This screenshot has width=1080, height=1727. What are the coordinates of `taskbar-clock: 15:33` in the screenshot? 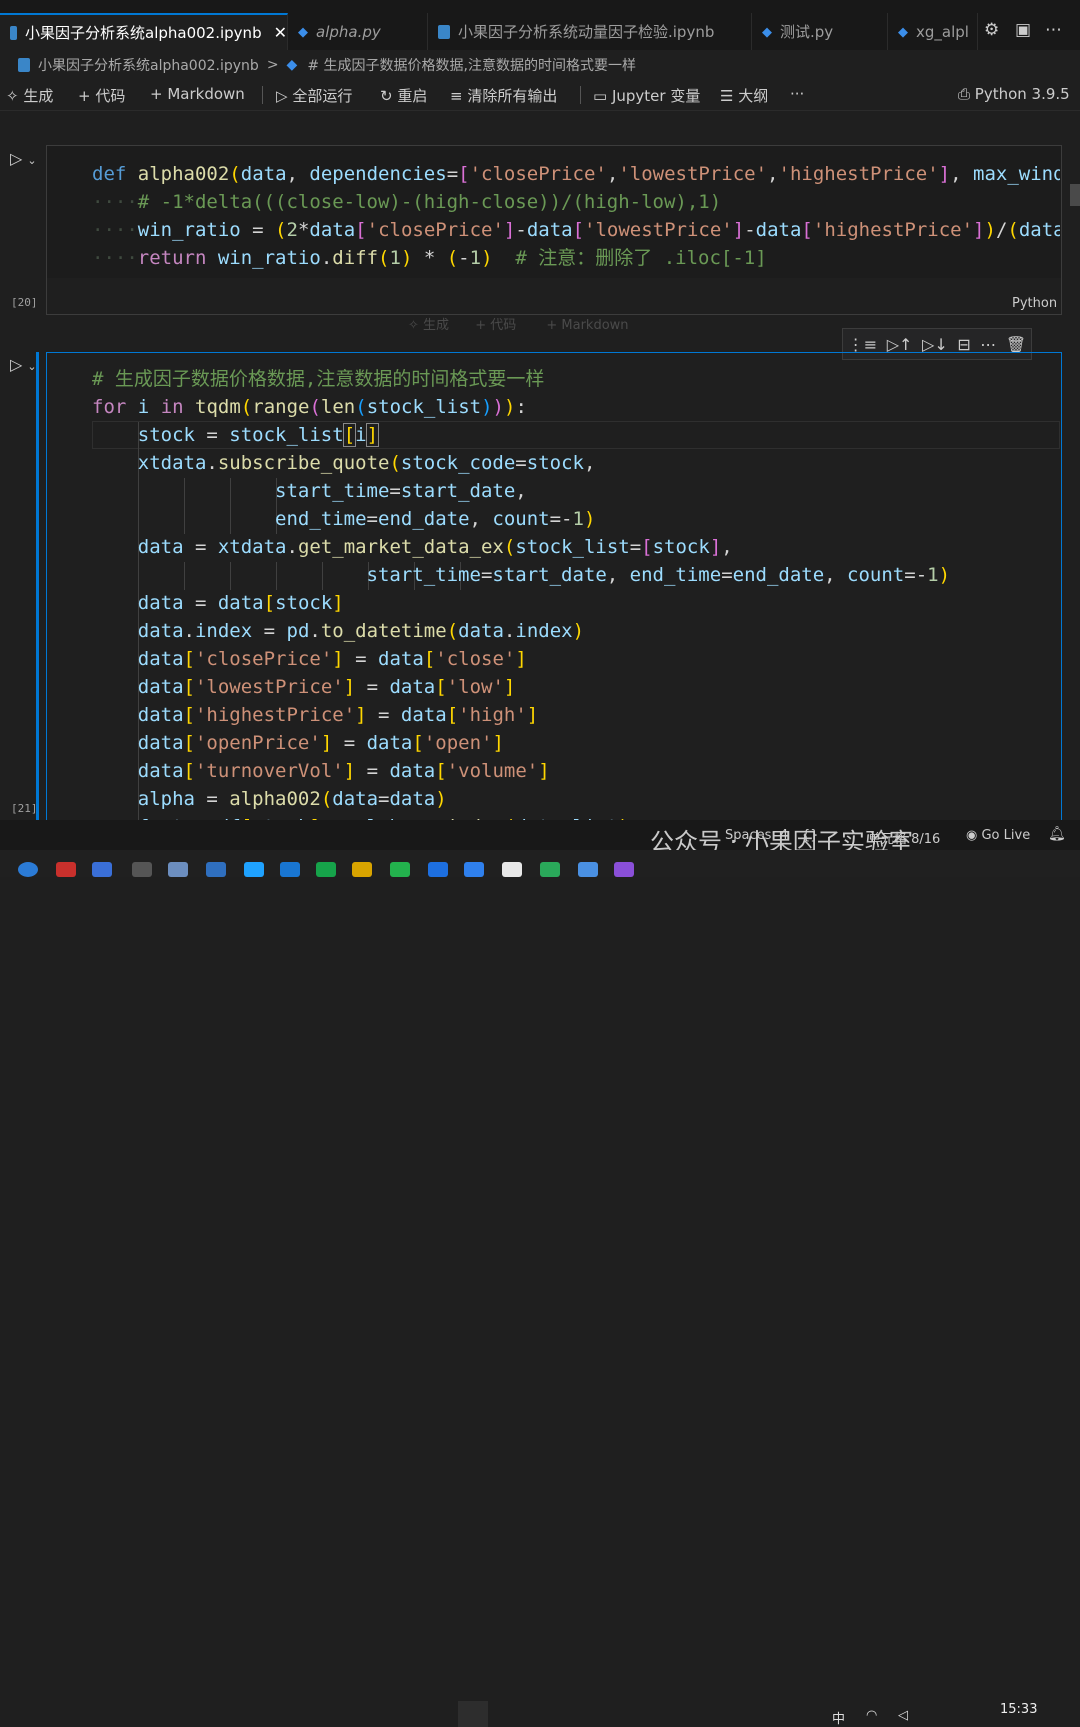 It's located at (1018, 1709).